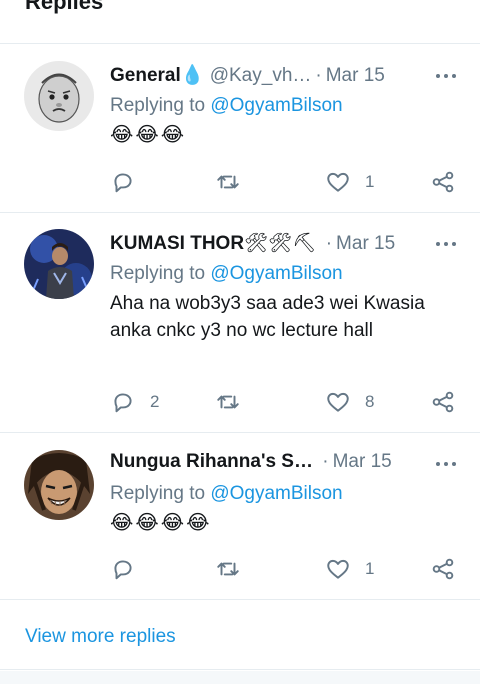 This screenshot has height=684, width=480. I want to click on reply-button: 2, so click(134, 402).